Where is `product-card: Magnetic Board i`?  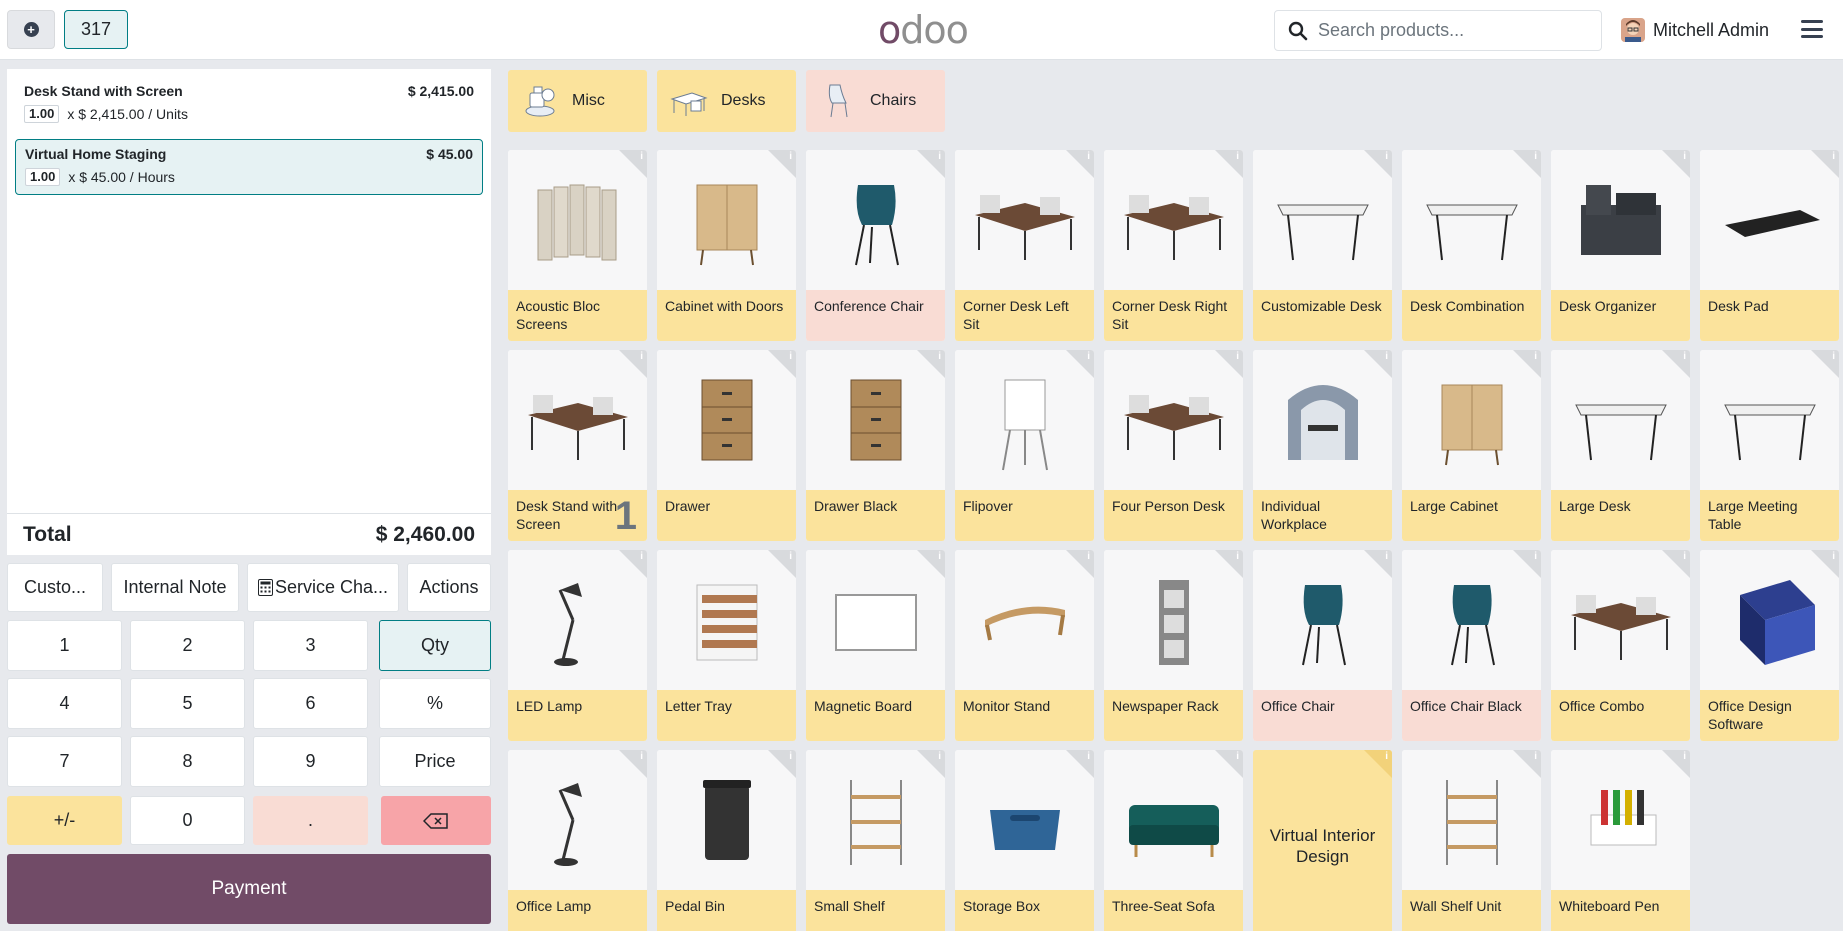
product-card: Magnetic Board i is located at coordinates (875, 645).